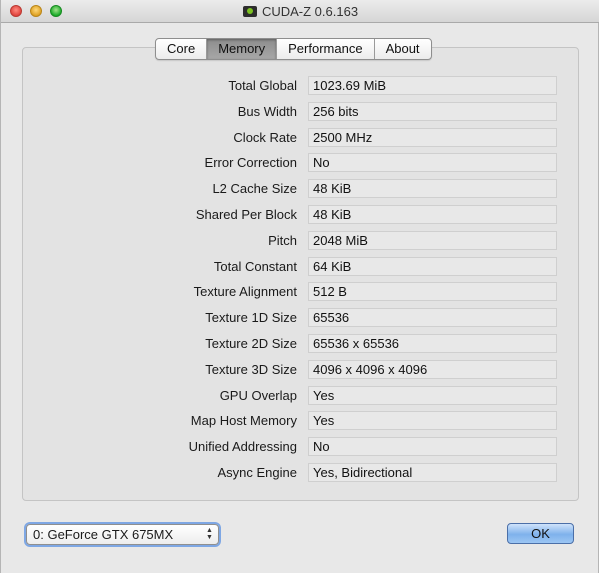 Image resolution: width=599 pixels, height=573 pixels. What do you see at coordinates (403, 49) in the screenshot?
I see `tab-about: About` at bounding box center [403, 49].